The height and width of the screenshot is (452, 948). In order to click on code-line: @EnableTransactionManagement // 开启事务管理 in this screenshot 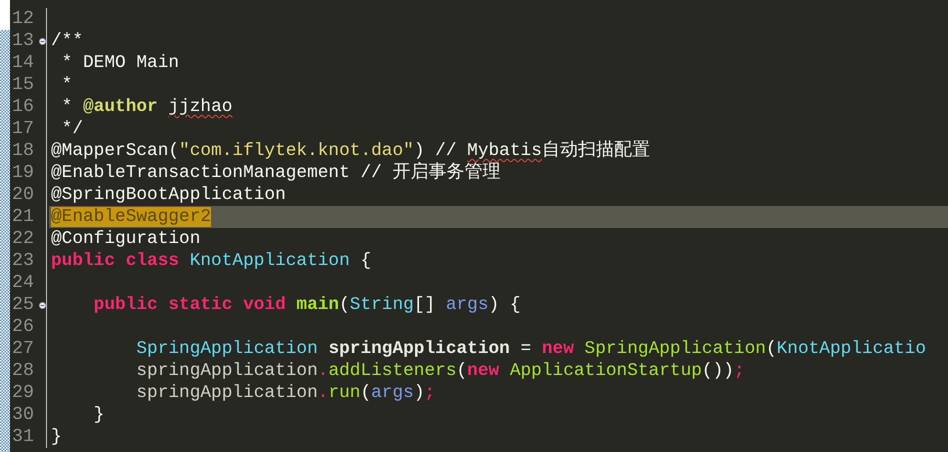, I will do `click(275, 173)`.